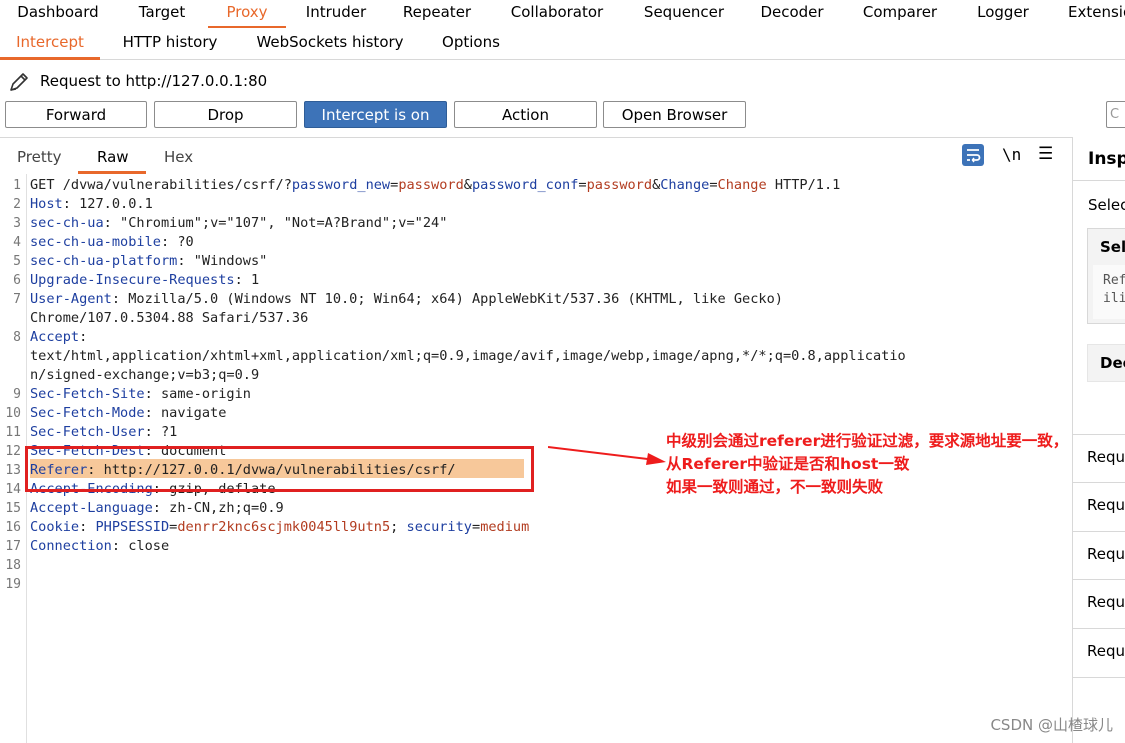 The image size is (1125, 743). What do you see at coordinates (1106, 205) in the screenshot?
I see `inspector-selection-label: Selec` at bounding box center [1106, 205].